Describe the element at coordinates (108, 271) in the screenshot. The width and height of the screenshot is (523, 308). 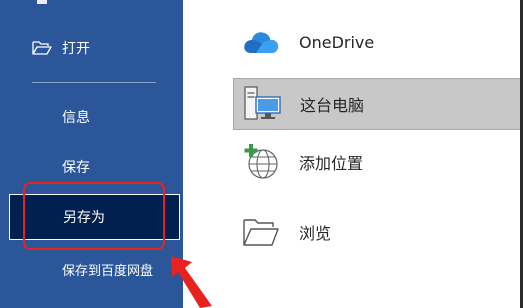
I see `sidebar-item-label: 保存到百度网盘` at that location.